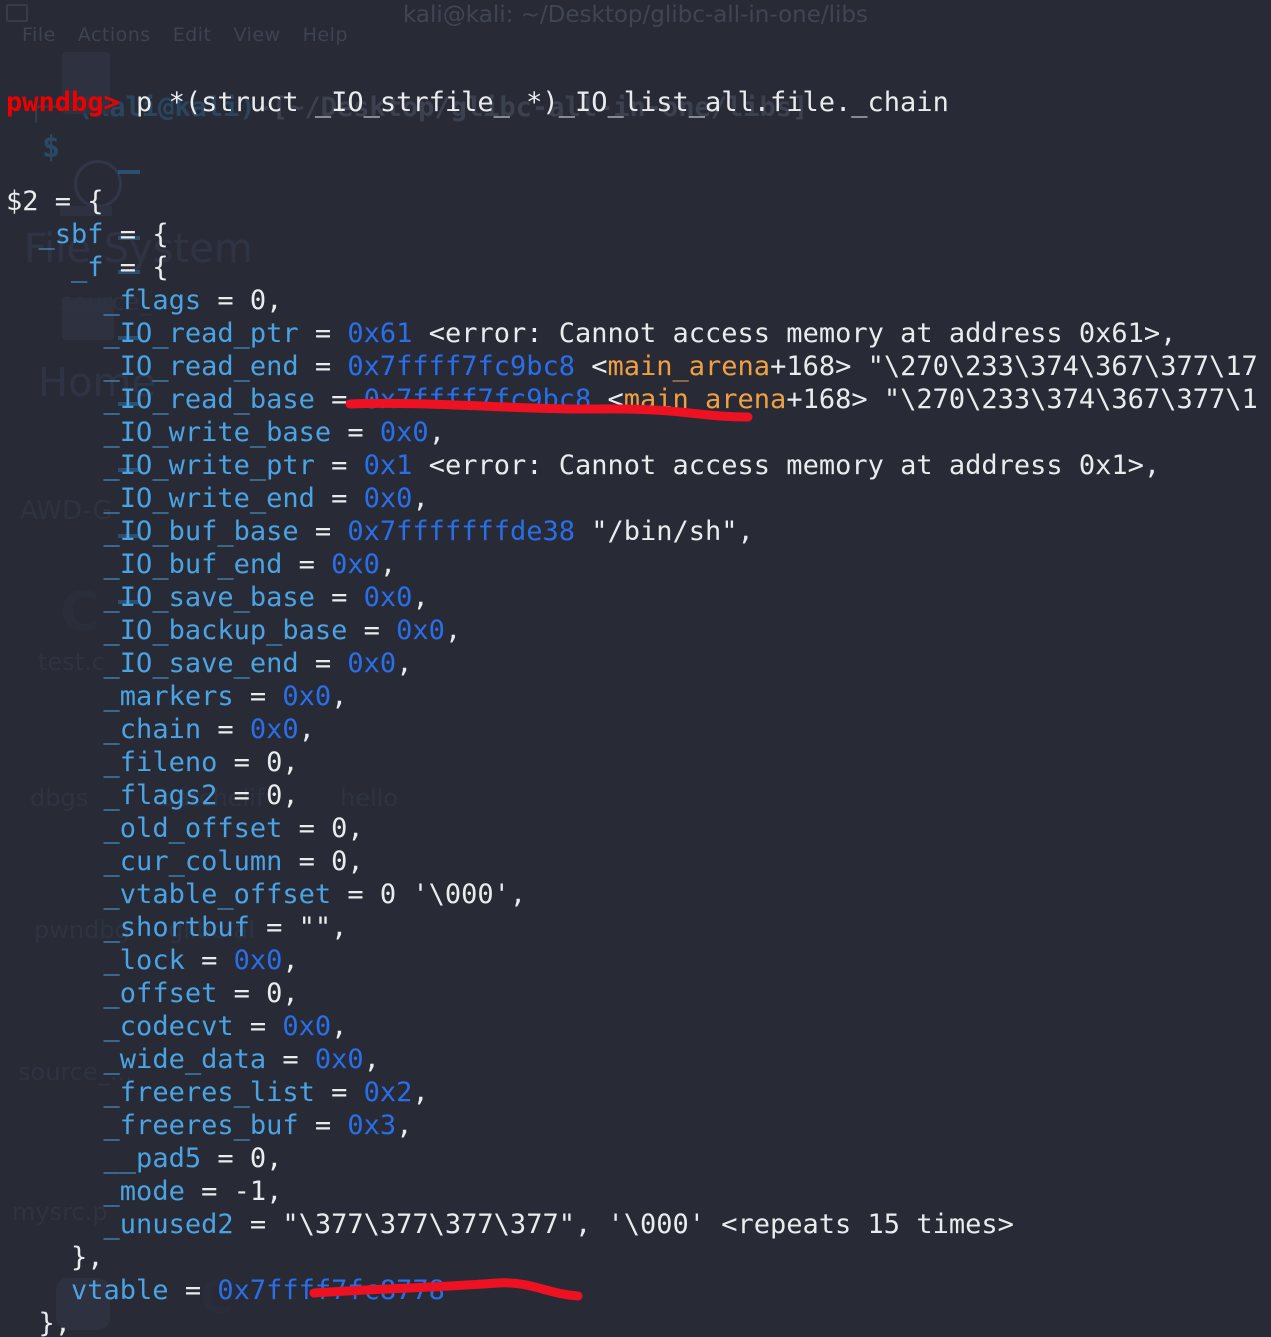 This screenshot has height=1337, width=1271. I want to click on token-hex: 0x1, so click(388, 465).